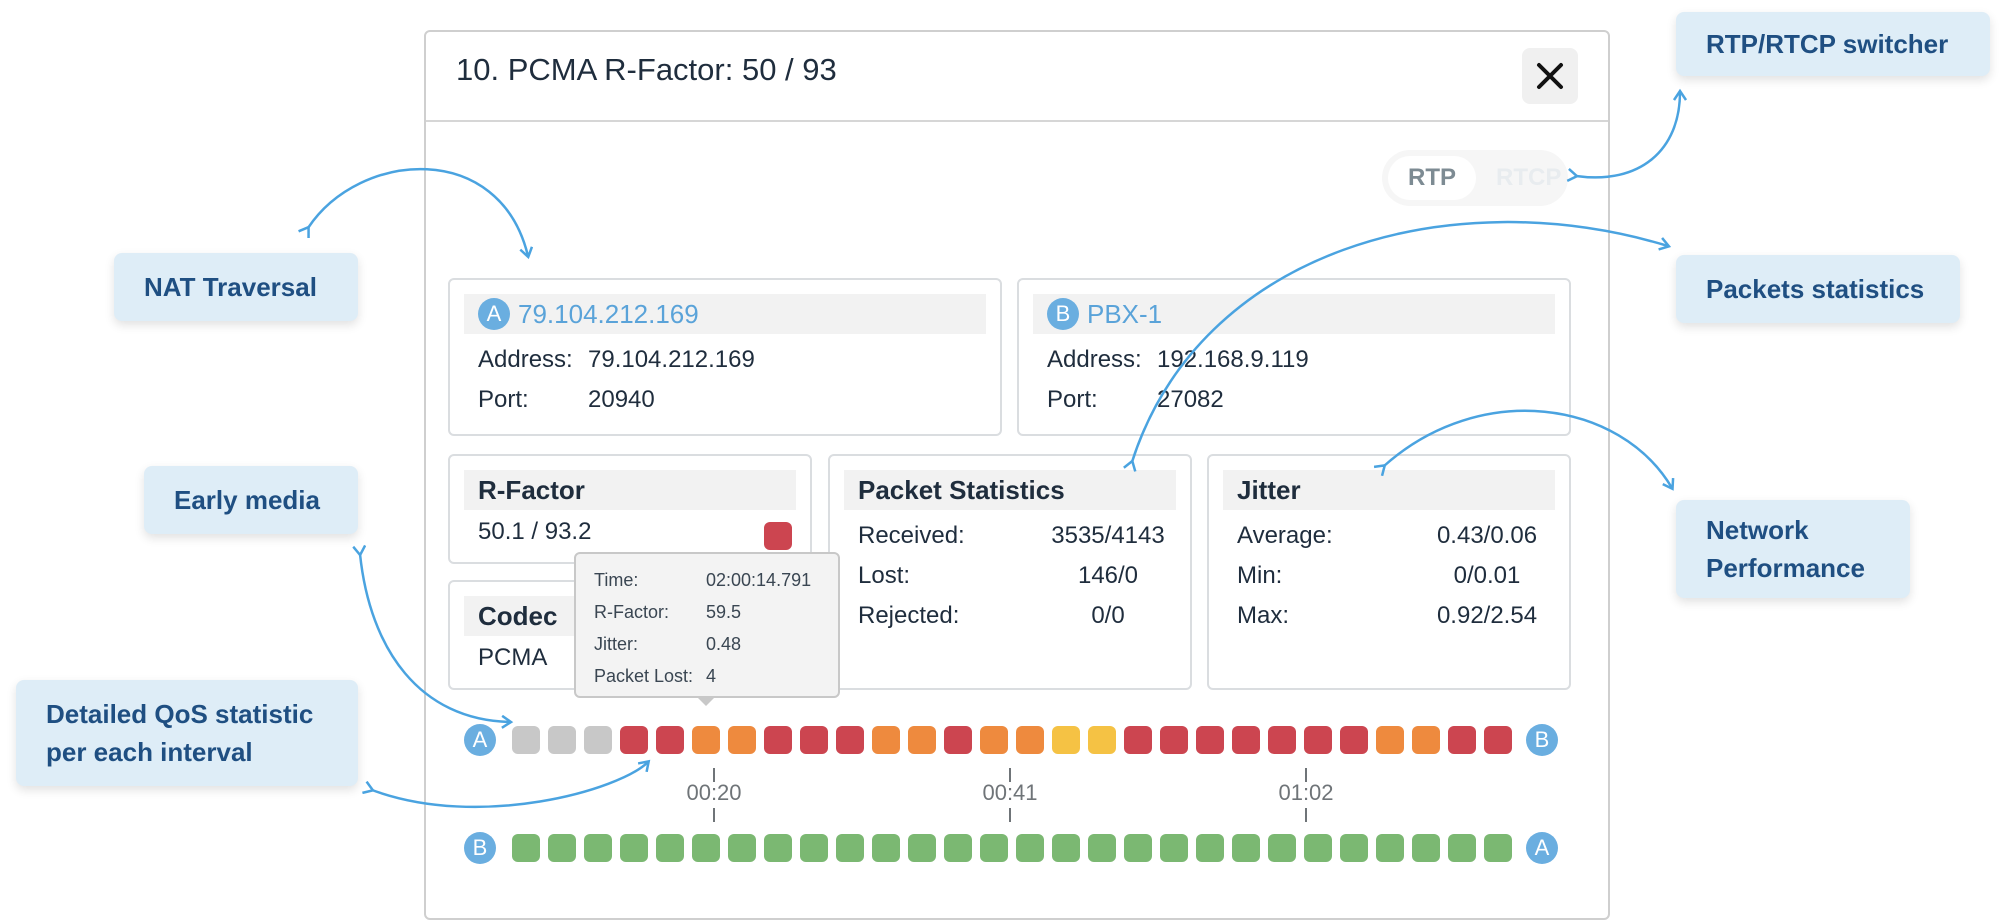  Describe the element at coordinates (646, 69) in the screenshot. I see `modal-title: 10. PCMA R-Factor: 50 / 93` at that location.